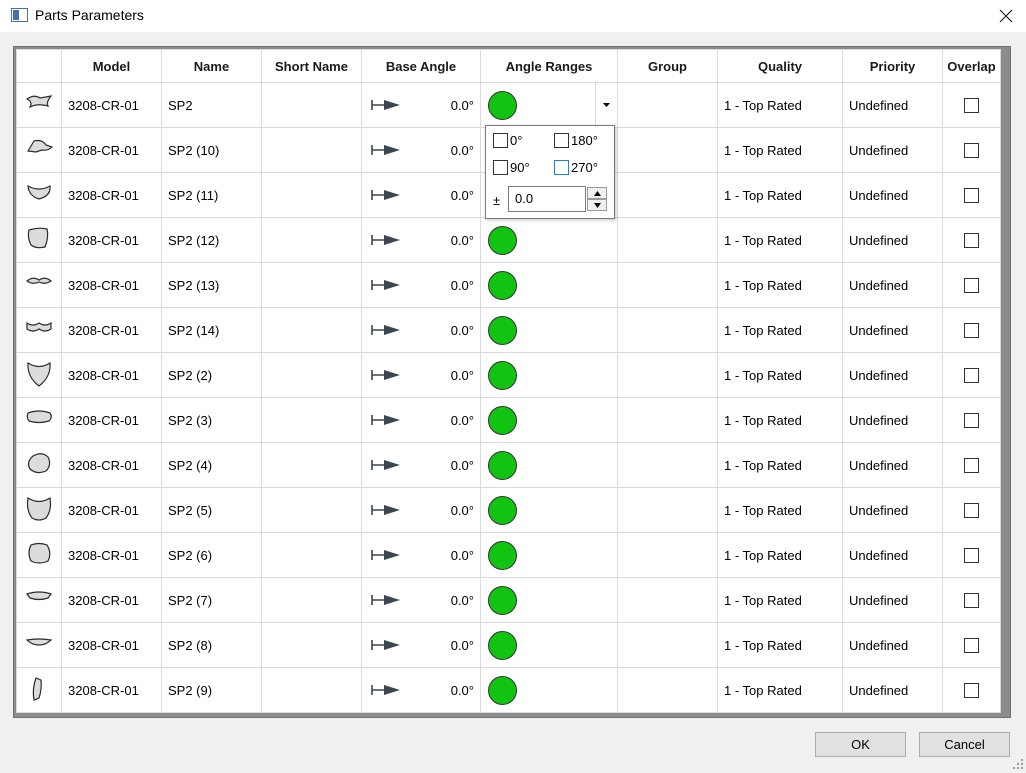 The image size is (1026, 773). Describe the element at coordinates (211, 690) in the screenshot. I see `name-cell: SP2 (9)` at that location.